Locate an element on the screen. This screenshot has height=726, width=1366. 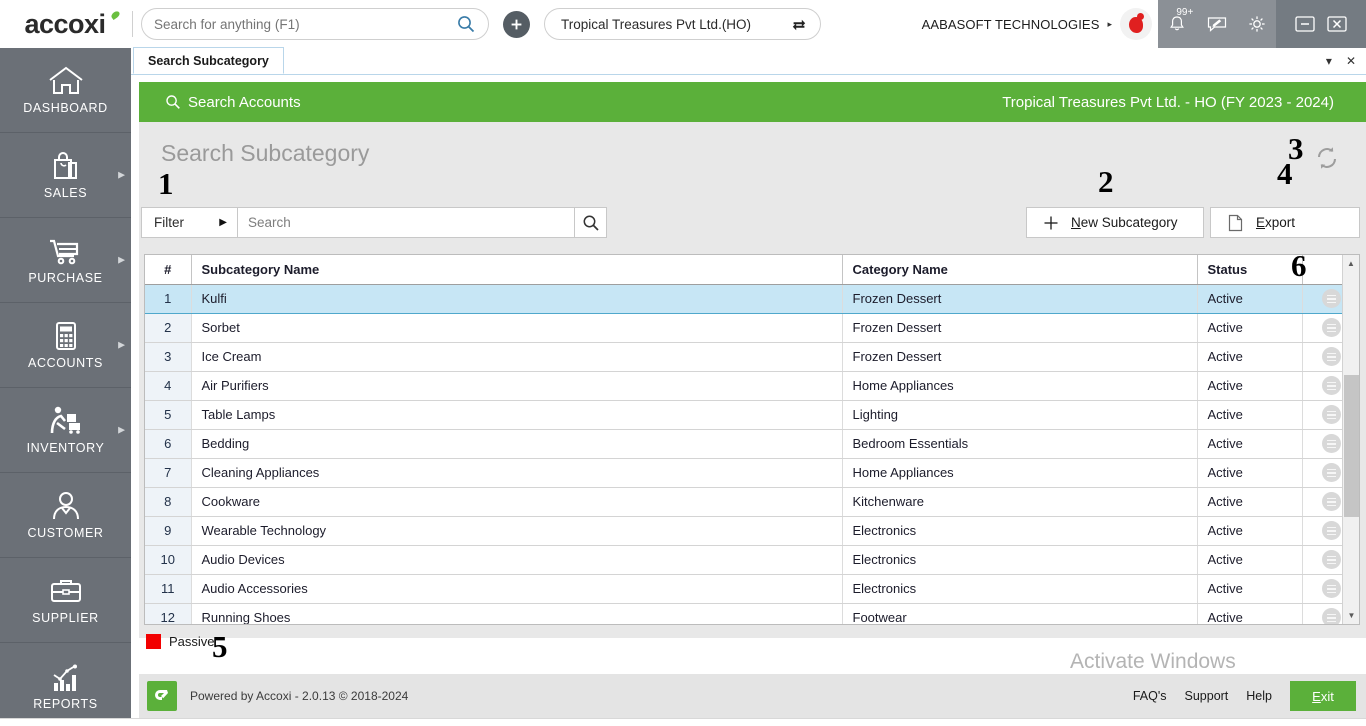
footer-link-faq: FAQ's is located at coordinates (1150, 696).